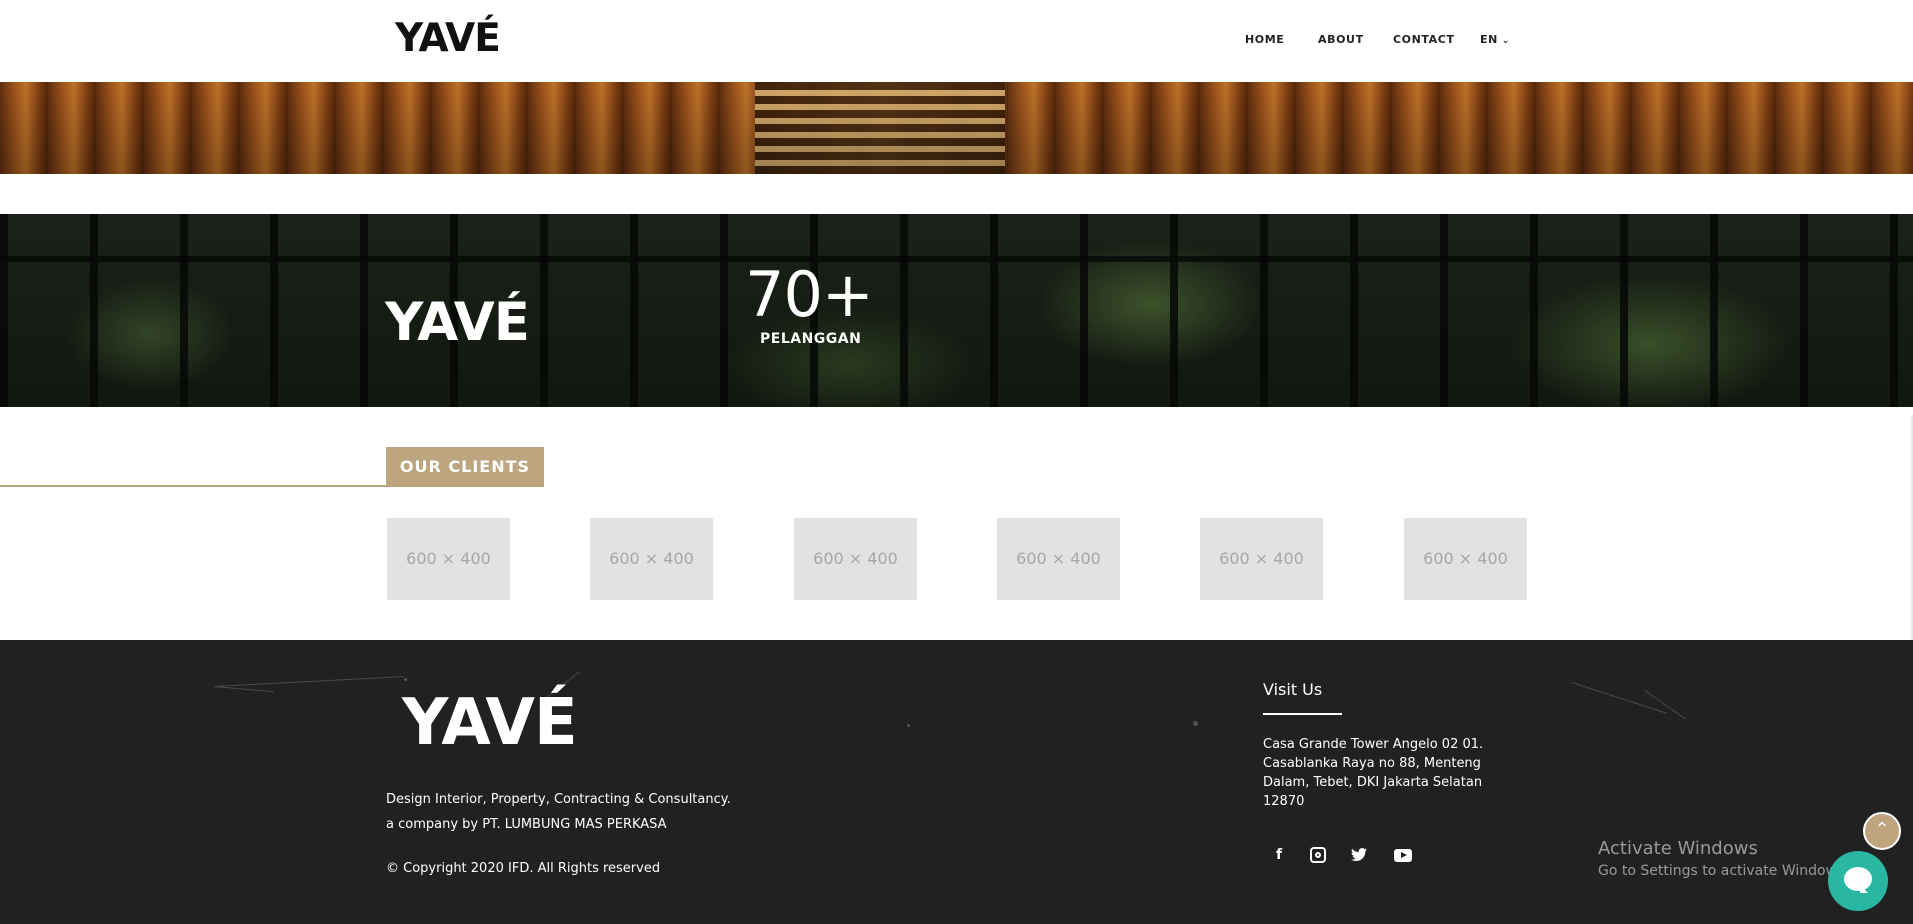  Describe the element at coordinates (1318, 855) in the screenshot. I see `instagram-icon` at that location.